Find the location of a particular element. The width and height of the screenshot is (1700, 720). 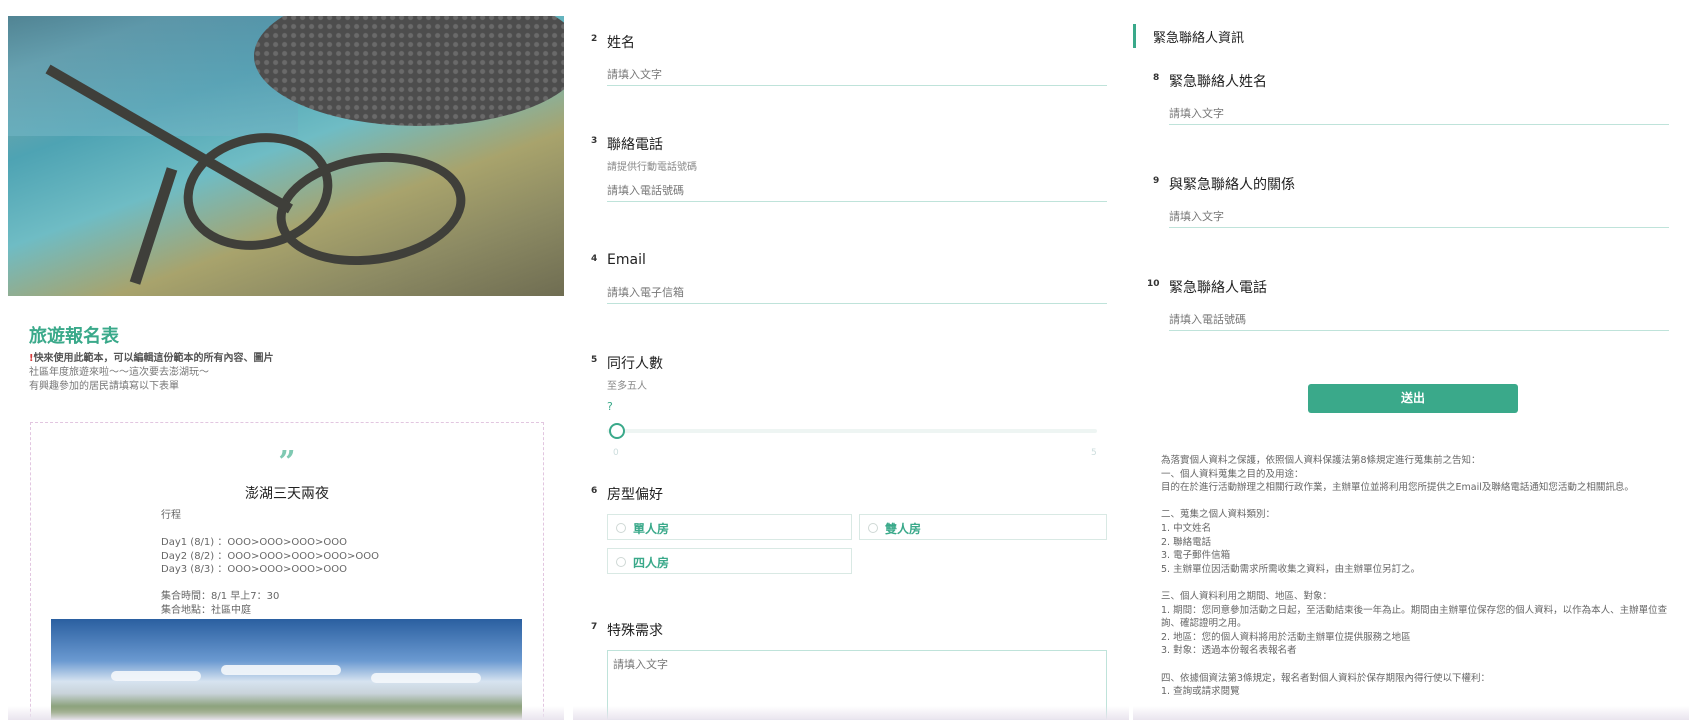

slider-min-label: 0 is located at coordinates (616, 453).